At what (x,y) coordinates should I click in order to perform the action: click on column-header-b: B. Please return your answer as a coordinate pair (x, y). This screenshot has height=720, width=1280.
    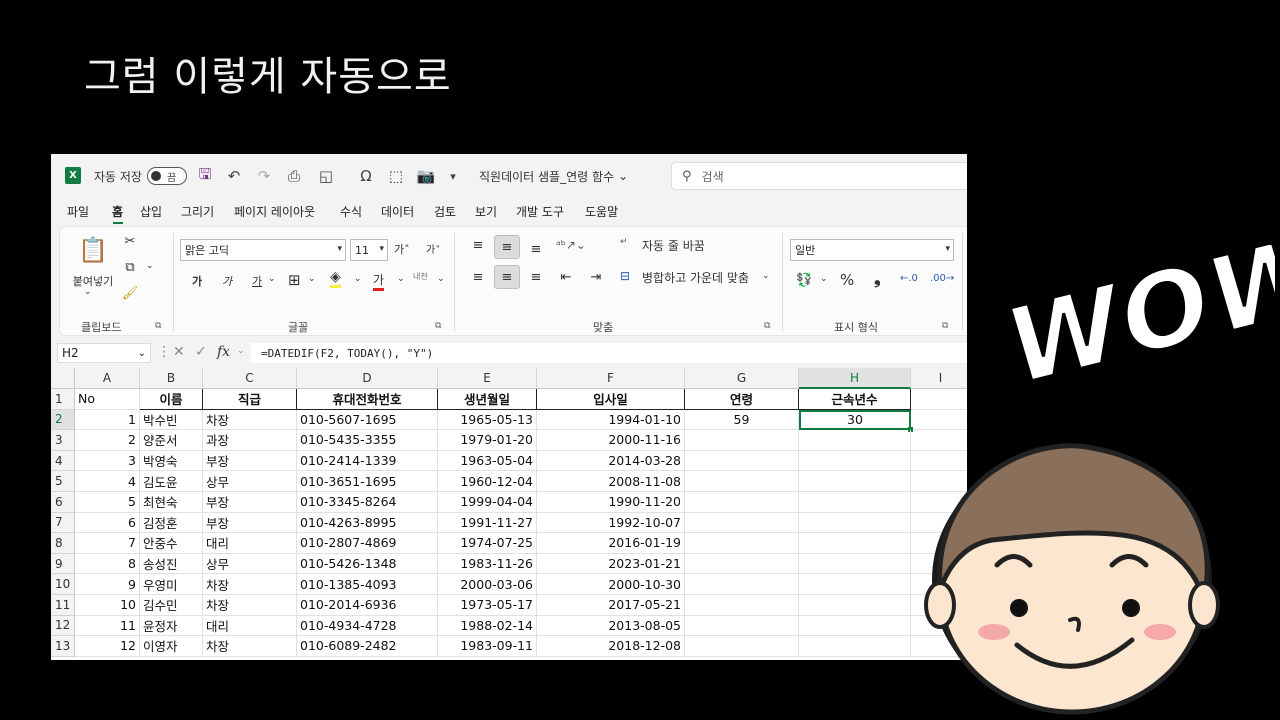
    Looking at the image, I should click on (171, 378).